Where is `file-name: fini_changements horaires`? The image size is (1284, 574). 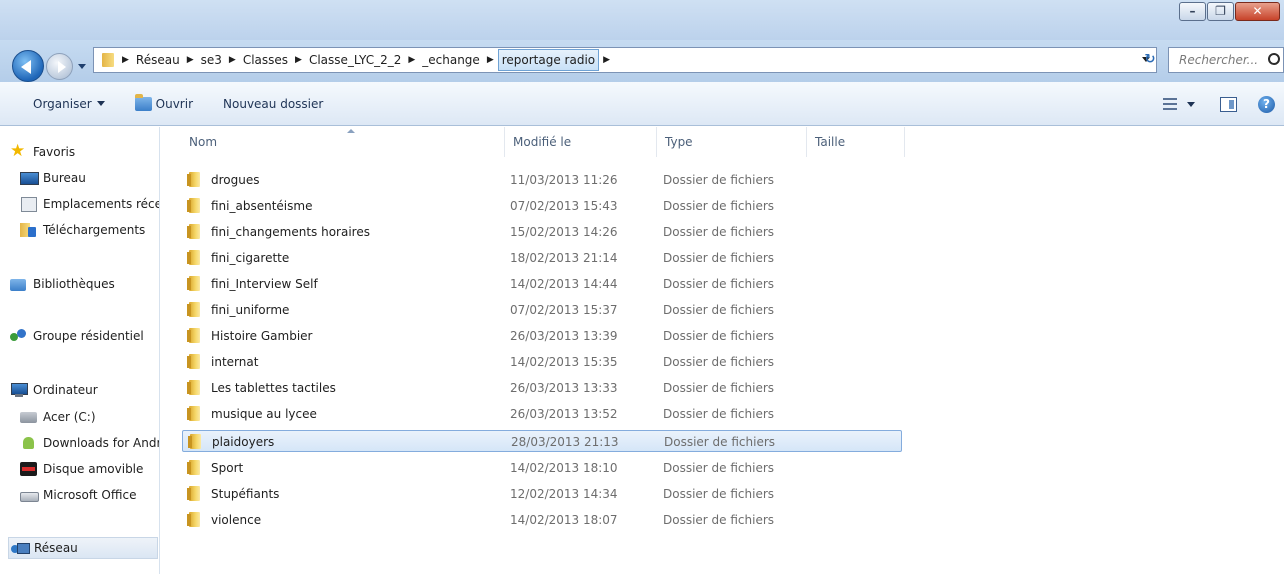
file-name: fini_changements horaires is located at coordinates (290, 232).